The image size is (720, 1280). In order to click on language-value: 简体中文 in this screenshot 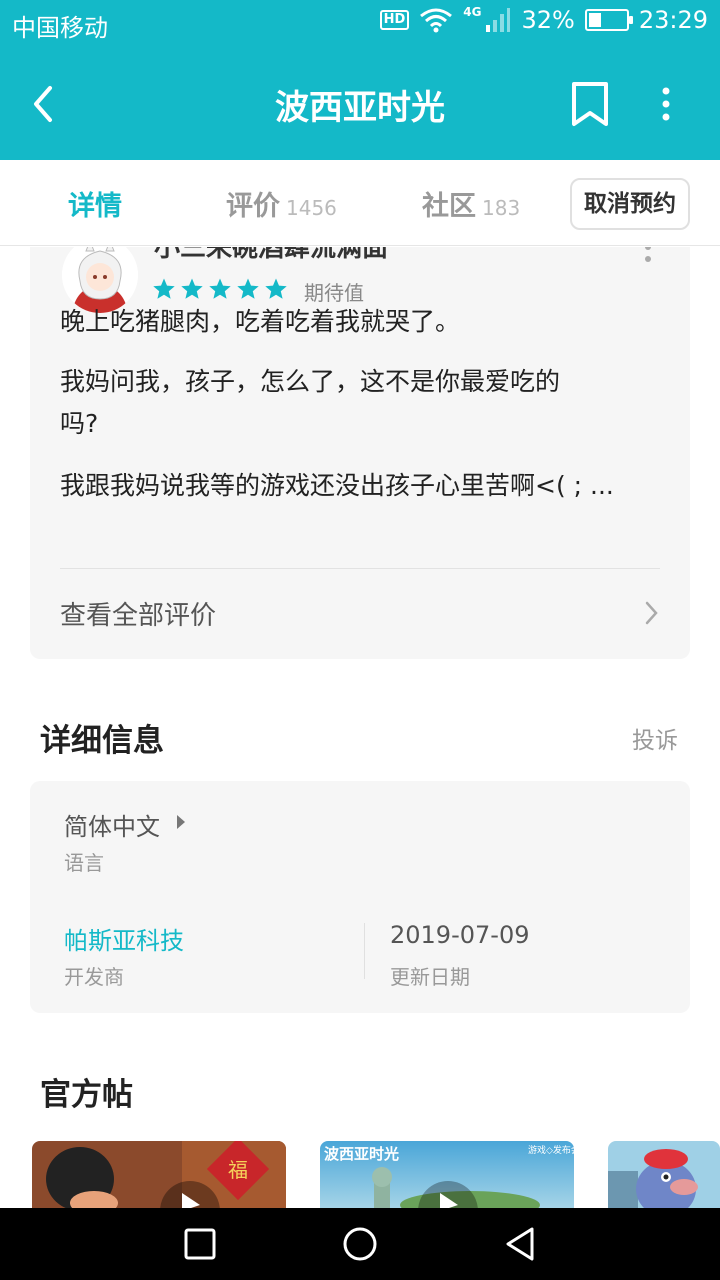, I will do `click(112, 824)`.